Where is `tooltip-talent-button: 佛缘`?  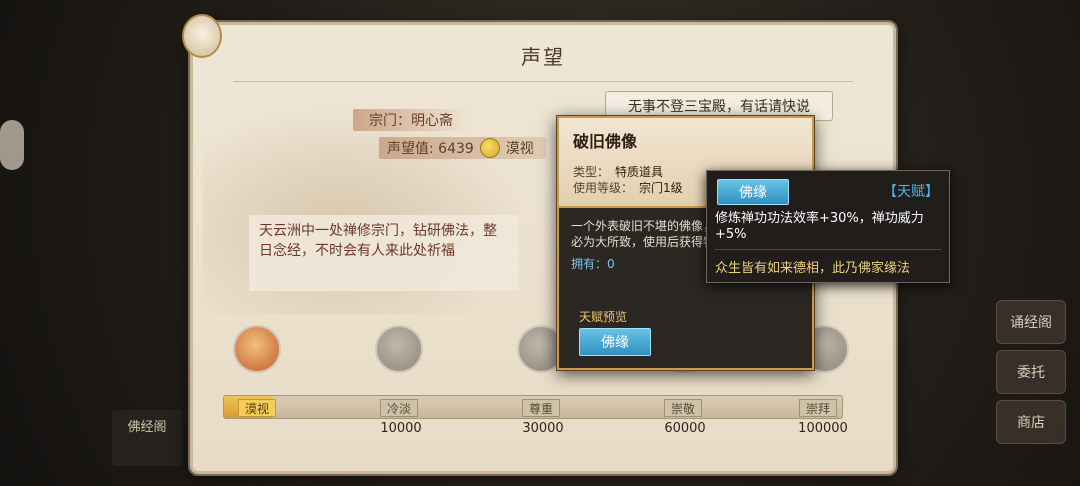 tooltip-talent-button: 佛缘 is located at coordinates (753, 192).